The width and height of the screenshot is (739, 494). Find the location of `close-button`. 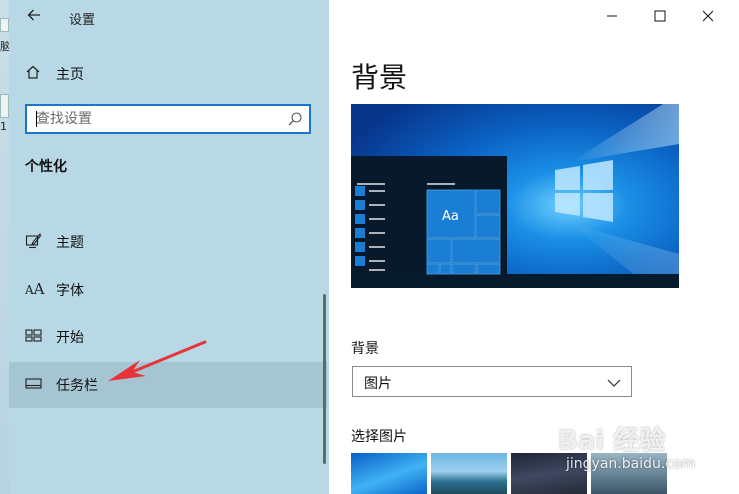

close-button is located at coordinates (708, 17).